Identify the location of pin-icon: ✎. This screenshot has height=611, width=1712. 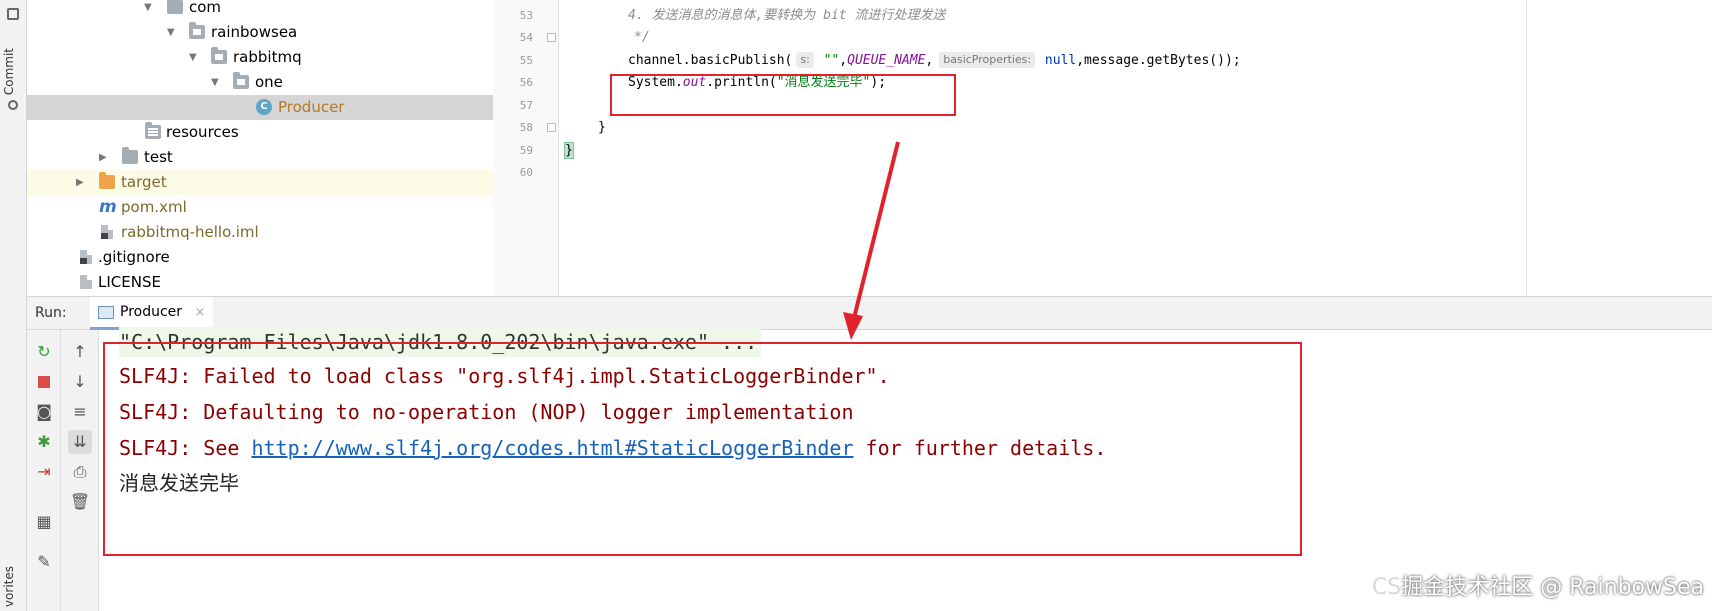
(44, 562).